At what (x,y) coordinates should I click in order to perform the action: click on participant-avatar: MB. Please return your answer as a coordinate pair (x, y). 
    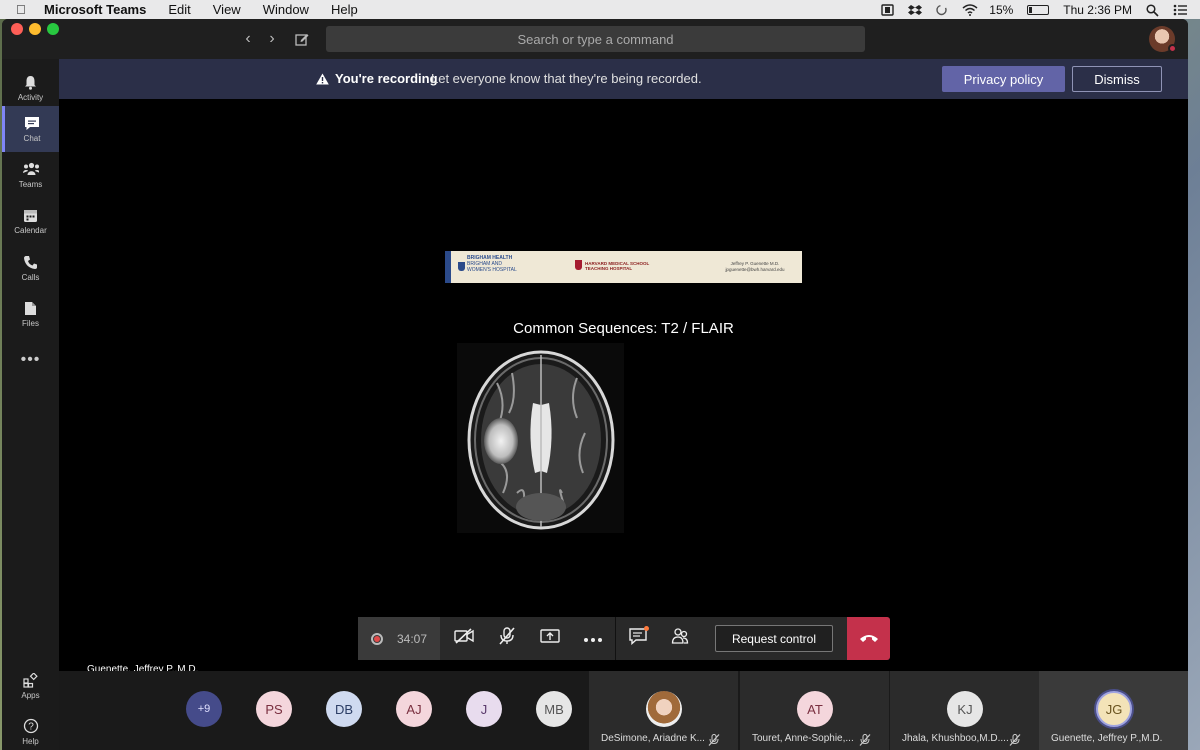
    Looking at the image, I should click on (554, 709).